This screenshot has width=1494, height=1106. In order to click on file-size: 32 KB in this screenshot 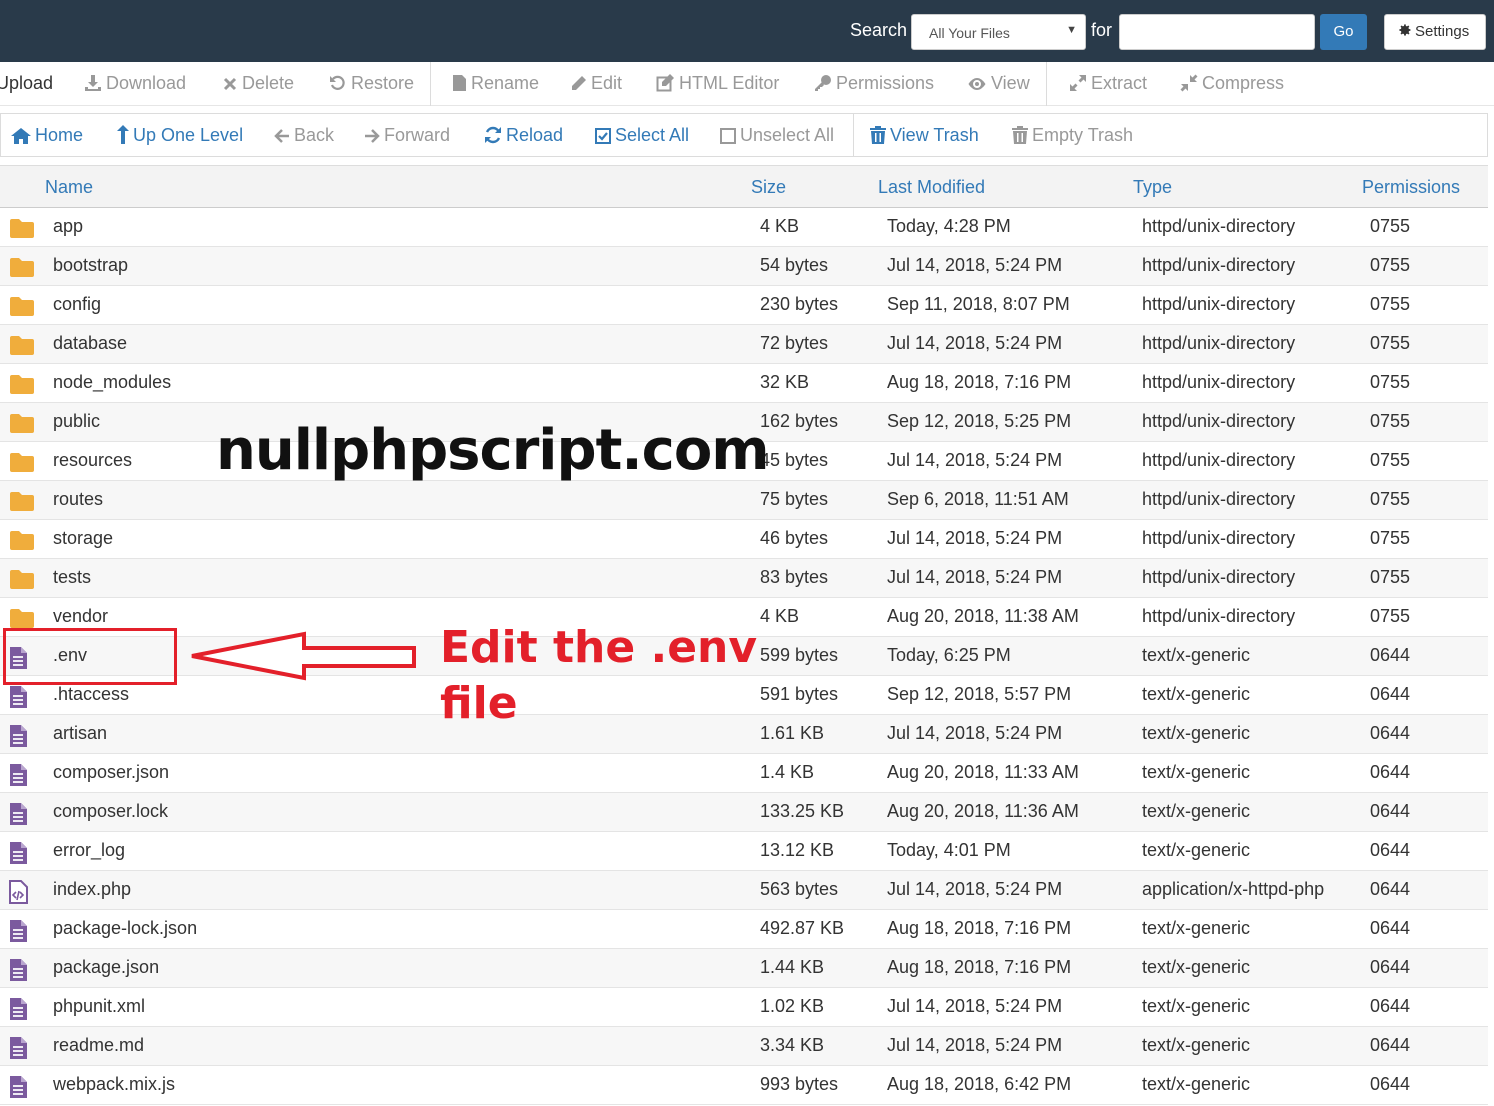, I will do `click(785, 382)`.